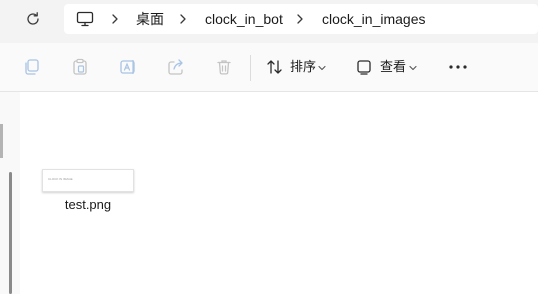  I want to click on paste-icon, so click(80, 67).